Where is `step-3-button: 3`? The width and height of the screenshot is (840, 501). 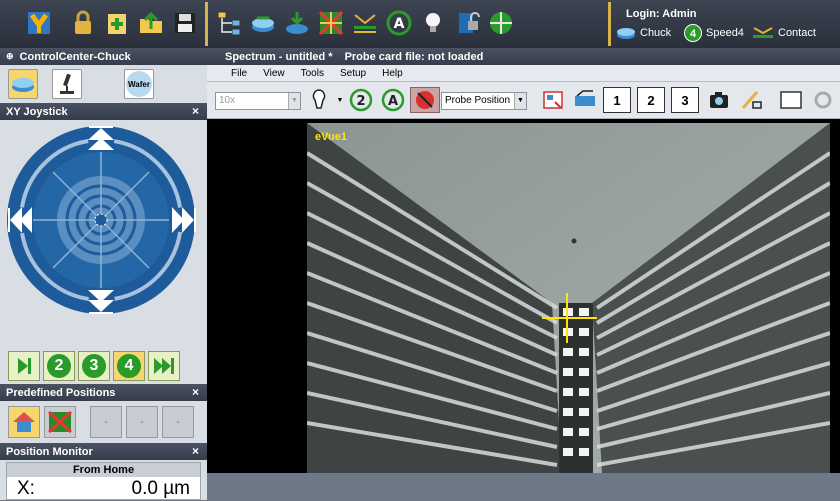 step-3-button: 3 is located at coordinates (94, 366).